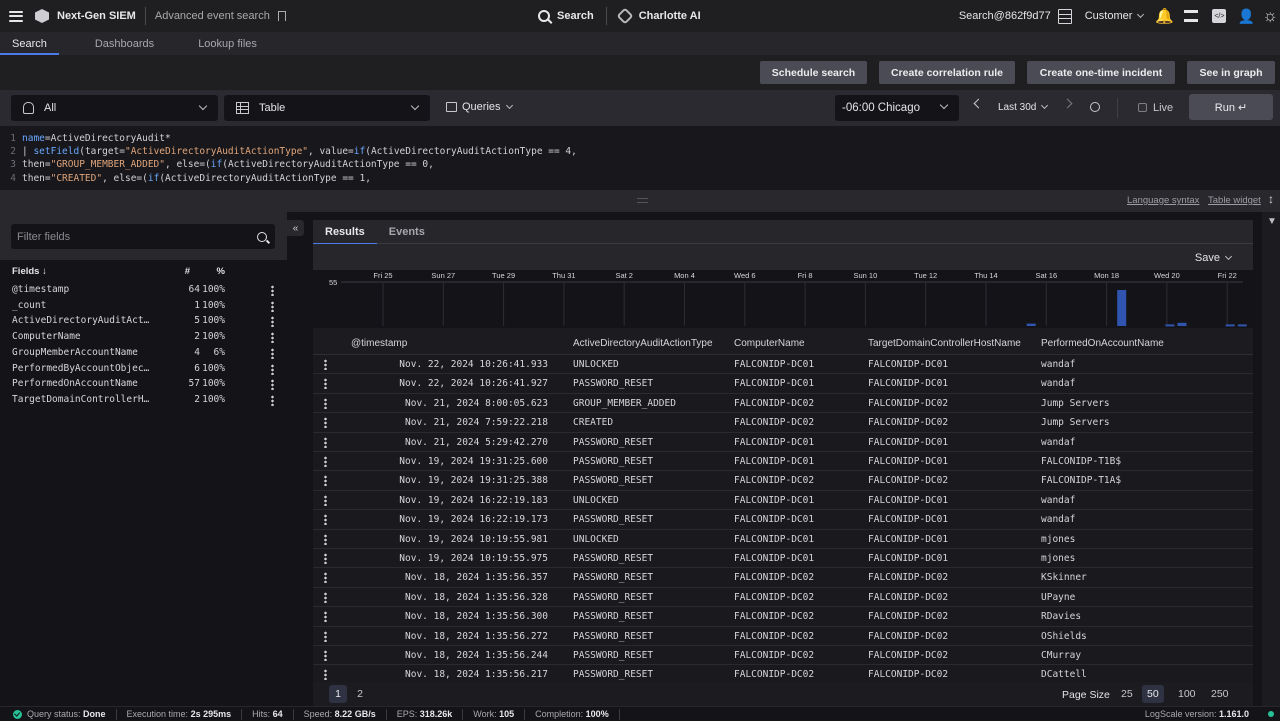 The image size is (1280, 721). Describe the element at coordinates (1231, 107) in the screenshot. I see `run-button: Run ↵` at that location.